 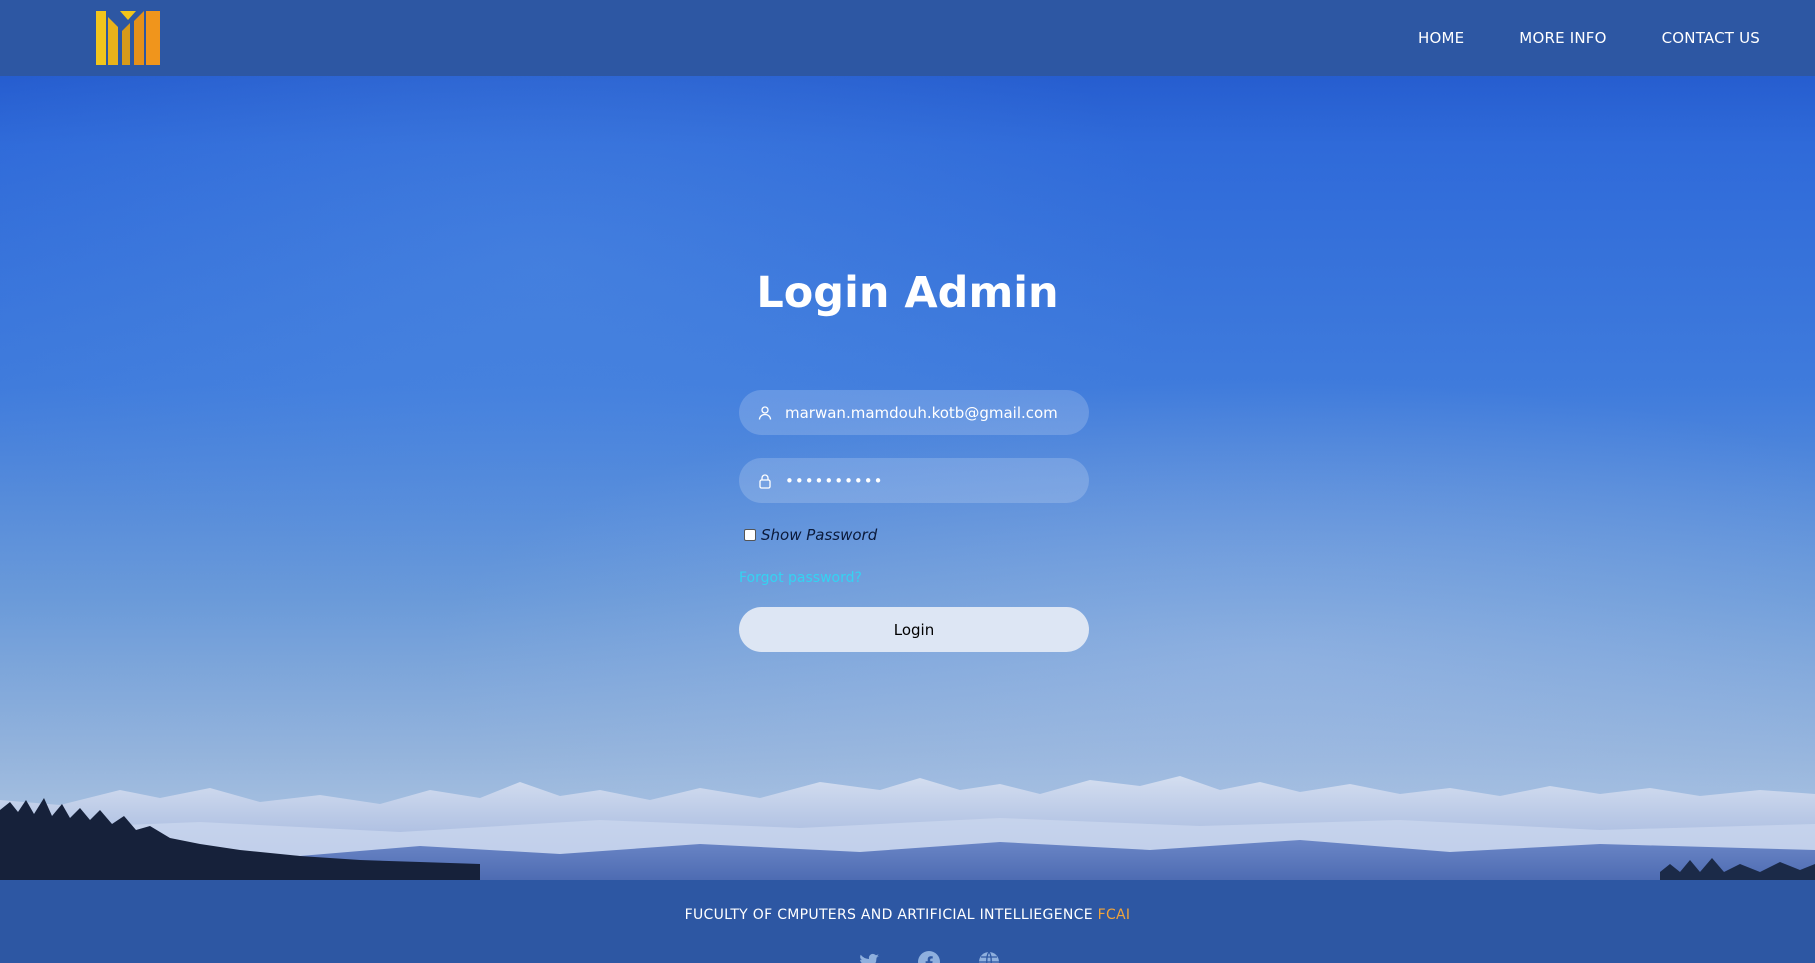 I want to click on site-logo, so click(x=128, y=38).